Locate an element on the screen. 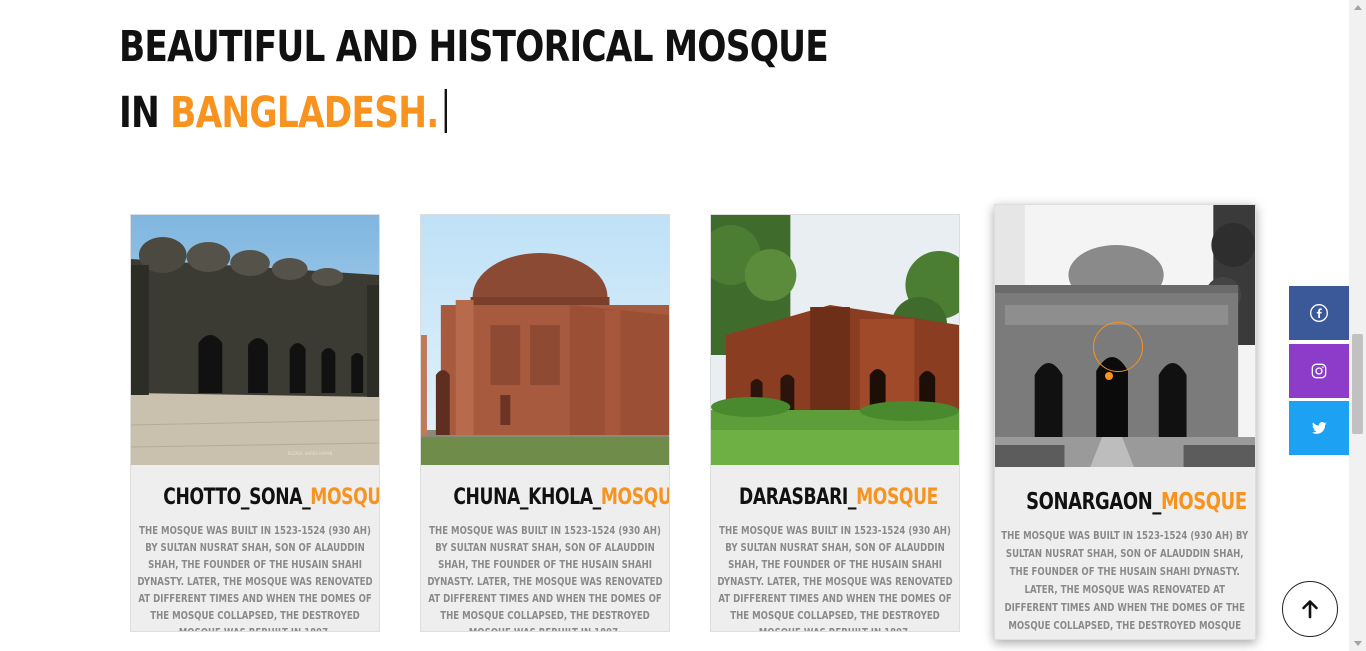 The width and height of the screenshot is (1366, 651). card-title-prefix: CHUNA_KHOLA_ is located at coordinates (527, 497).